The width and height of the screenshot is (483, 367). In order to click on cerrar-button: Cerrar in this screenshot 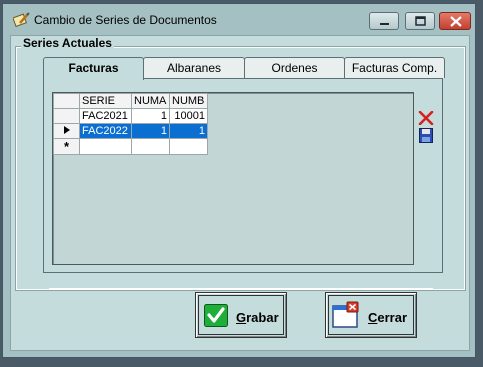, I will do `click(371, 315)`.